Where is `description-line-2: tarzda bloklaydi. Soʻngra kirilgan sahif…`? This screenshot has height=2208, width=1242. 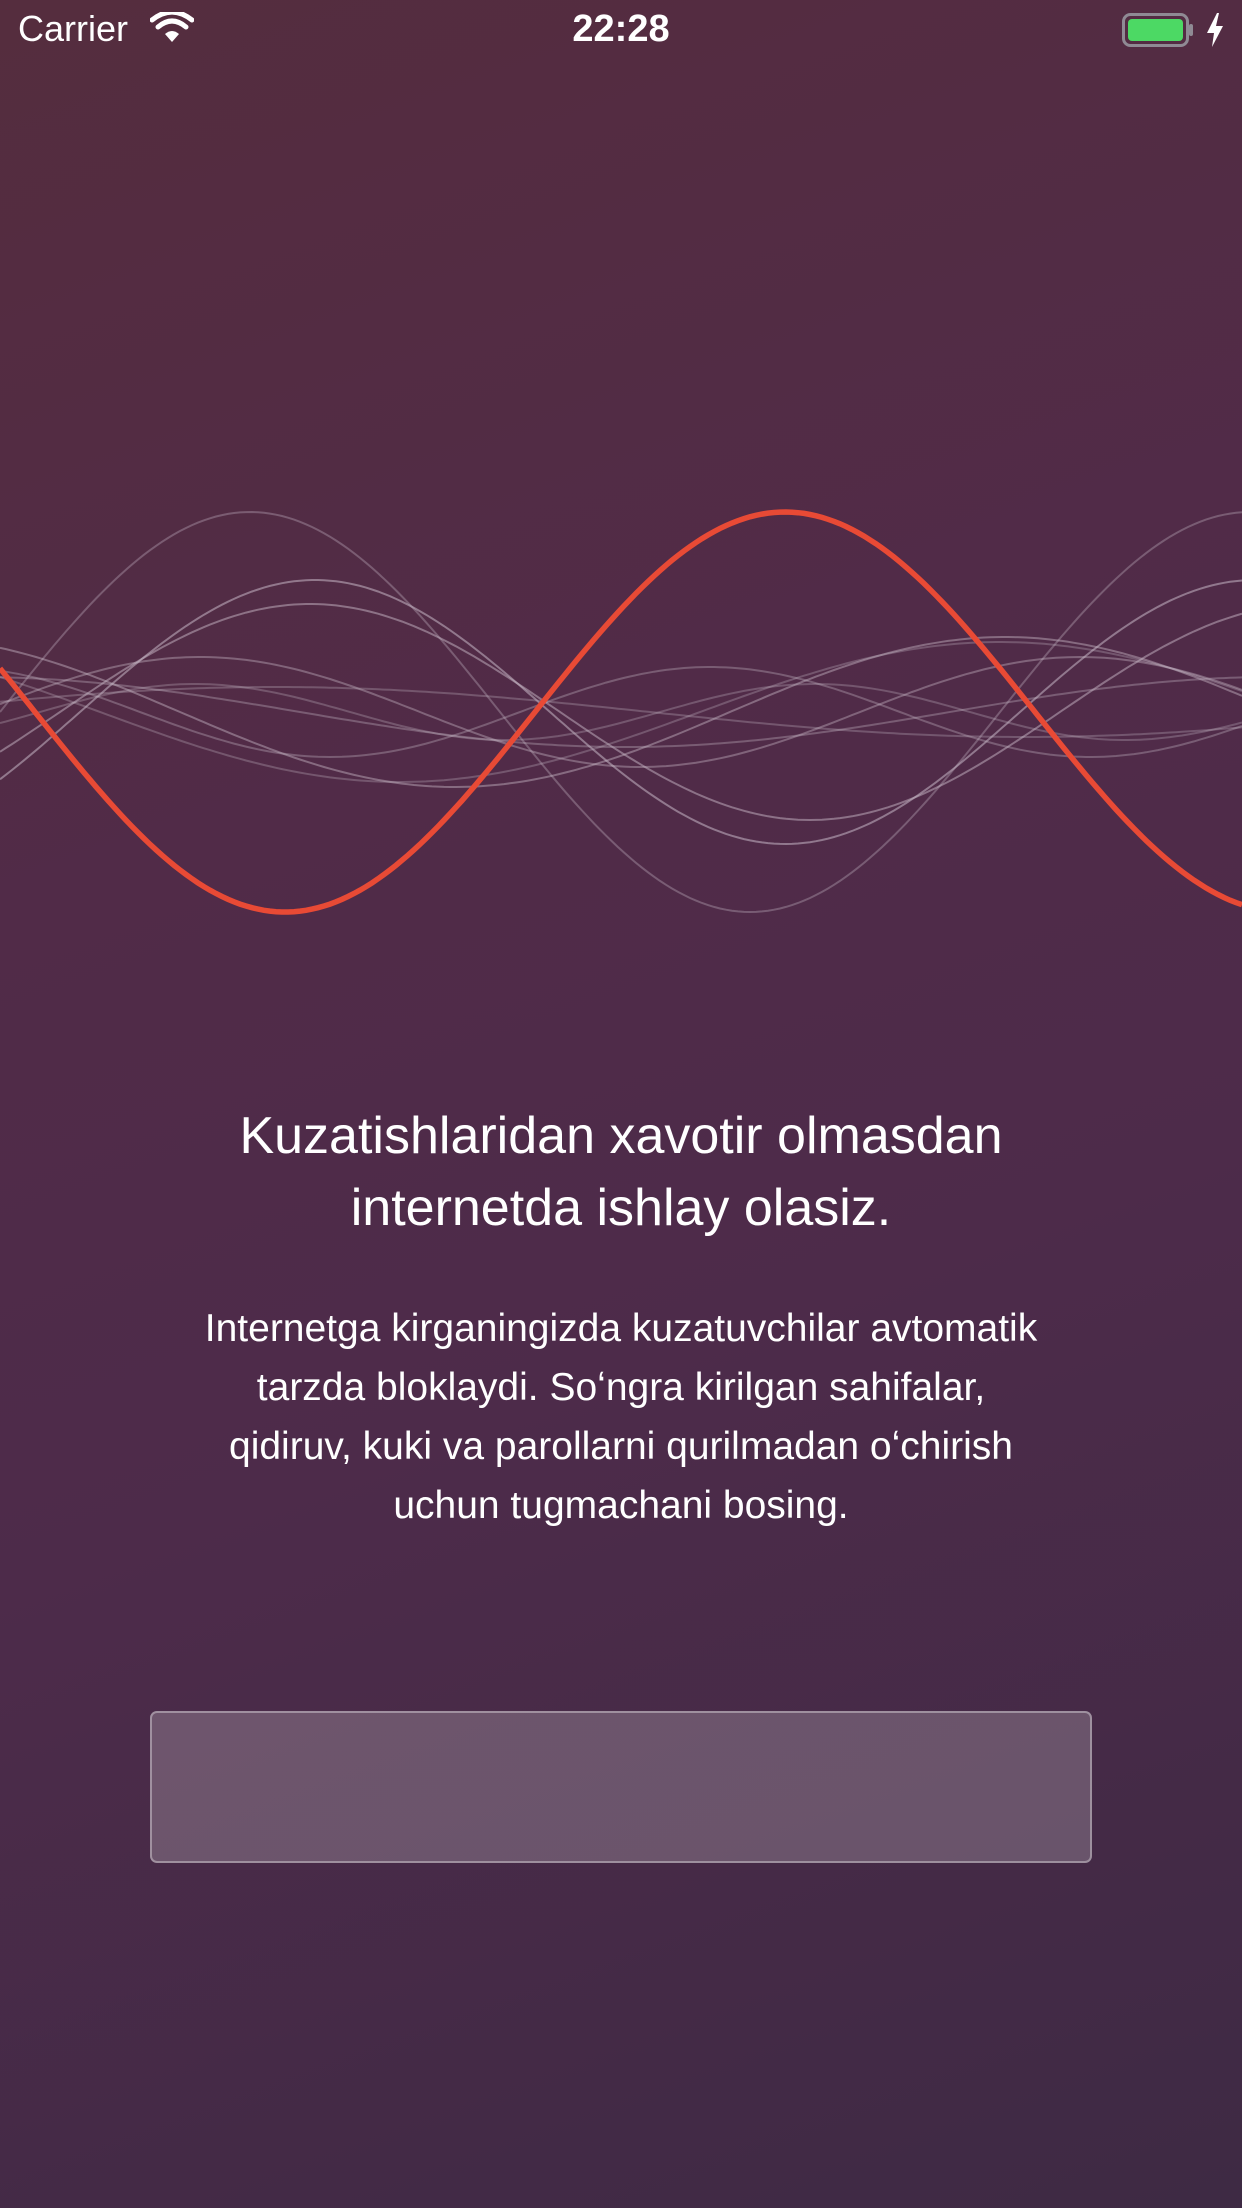
description-line-2: tarzda bloklaydi. Soʻngra kirilgan sahif… is located at coordinates (621, 1387).